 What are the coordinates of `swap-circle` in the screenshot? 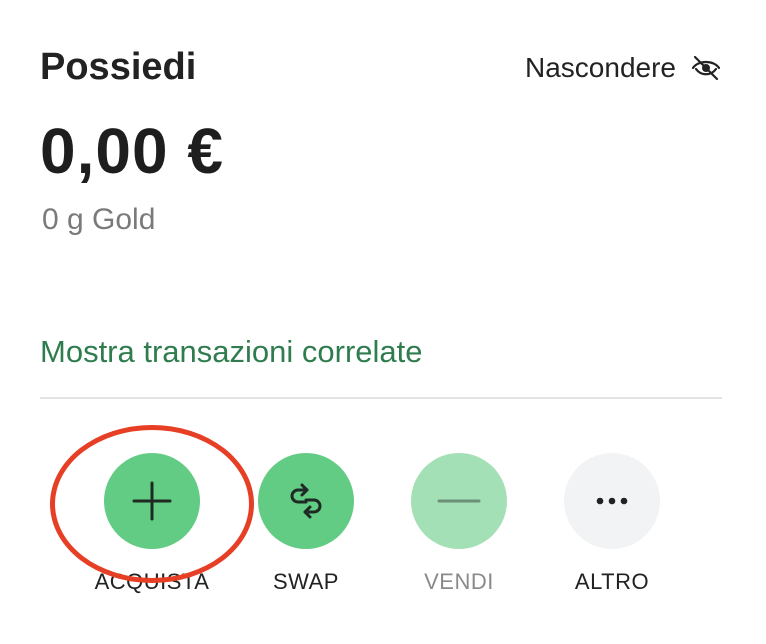 It's located at (306, 501).